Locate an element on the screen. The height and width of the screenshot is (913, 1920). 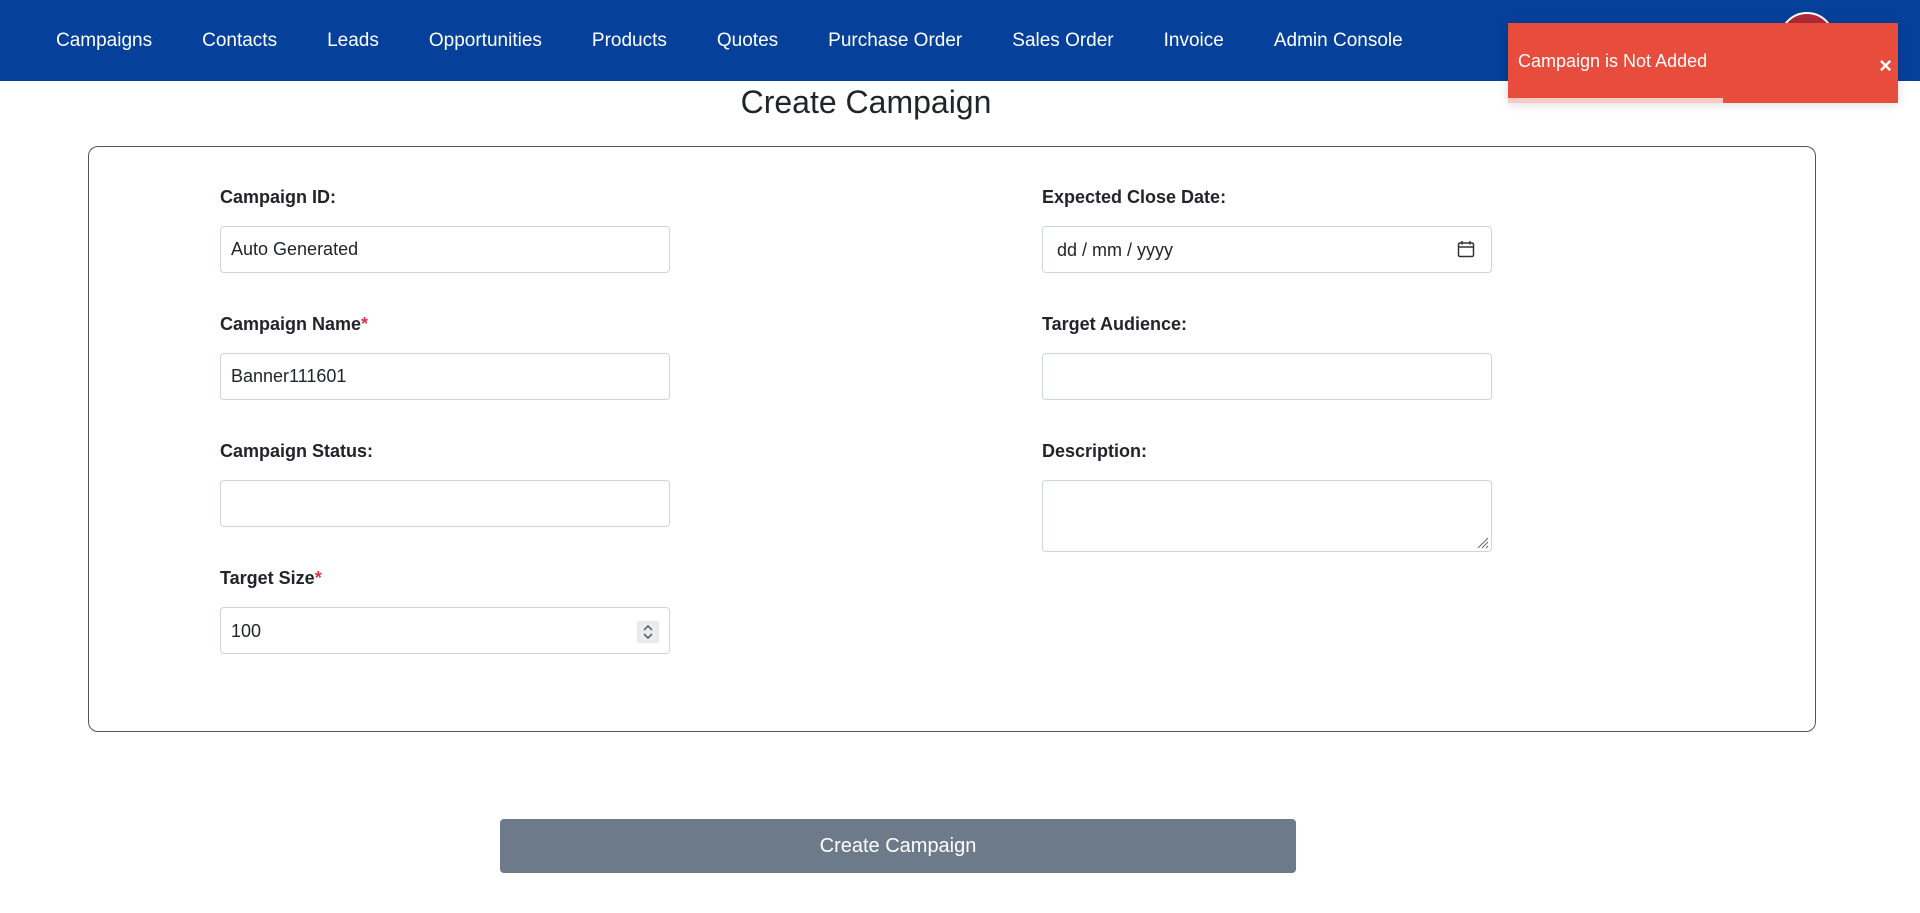
expected-close-date-label: Expected Close Date: is located at coordinates (1134, 197).